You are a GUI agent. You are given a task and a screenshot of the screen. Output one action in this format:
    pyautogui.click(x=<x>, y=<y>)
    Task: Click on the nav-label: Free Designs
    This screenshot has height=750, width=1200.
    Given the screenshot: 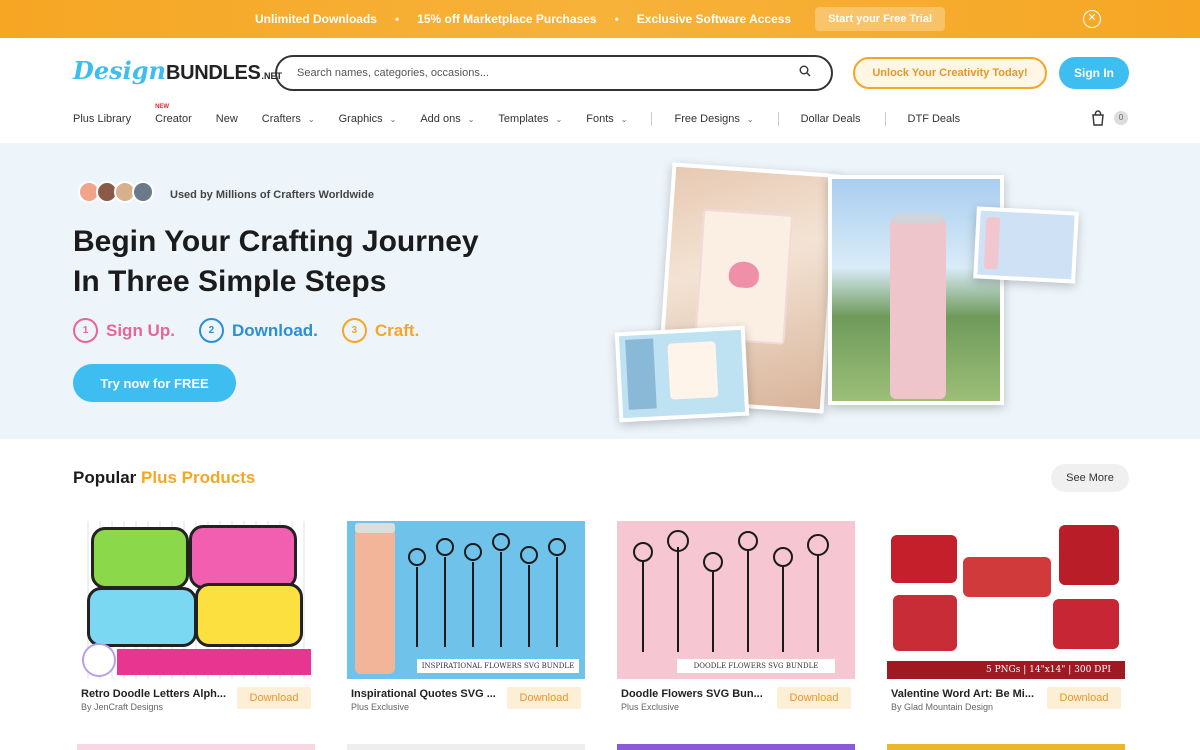 What is the action you would take?
    pyautogui.click(x=707, y=119)
    